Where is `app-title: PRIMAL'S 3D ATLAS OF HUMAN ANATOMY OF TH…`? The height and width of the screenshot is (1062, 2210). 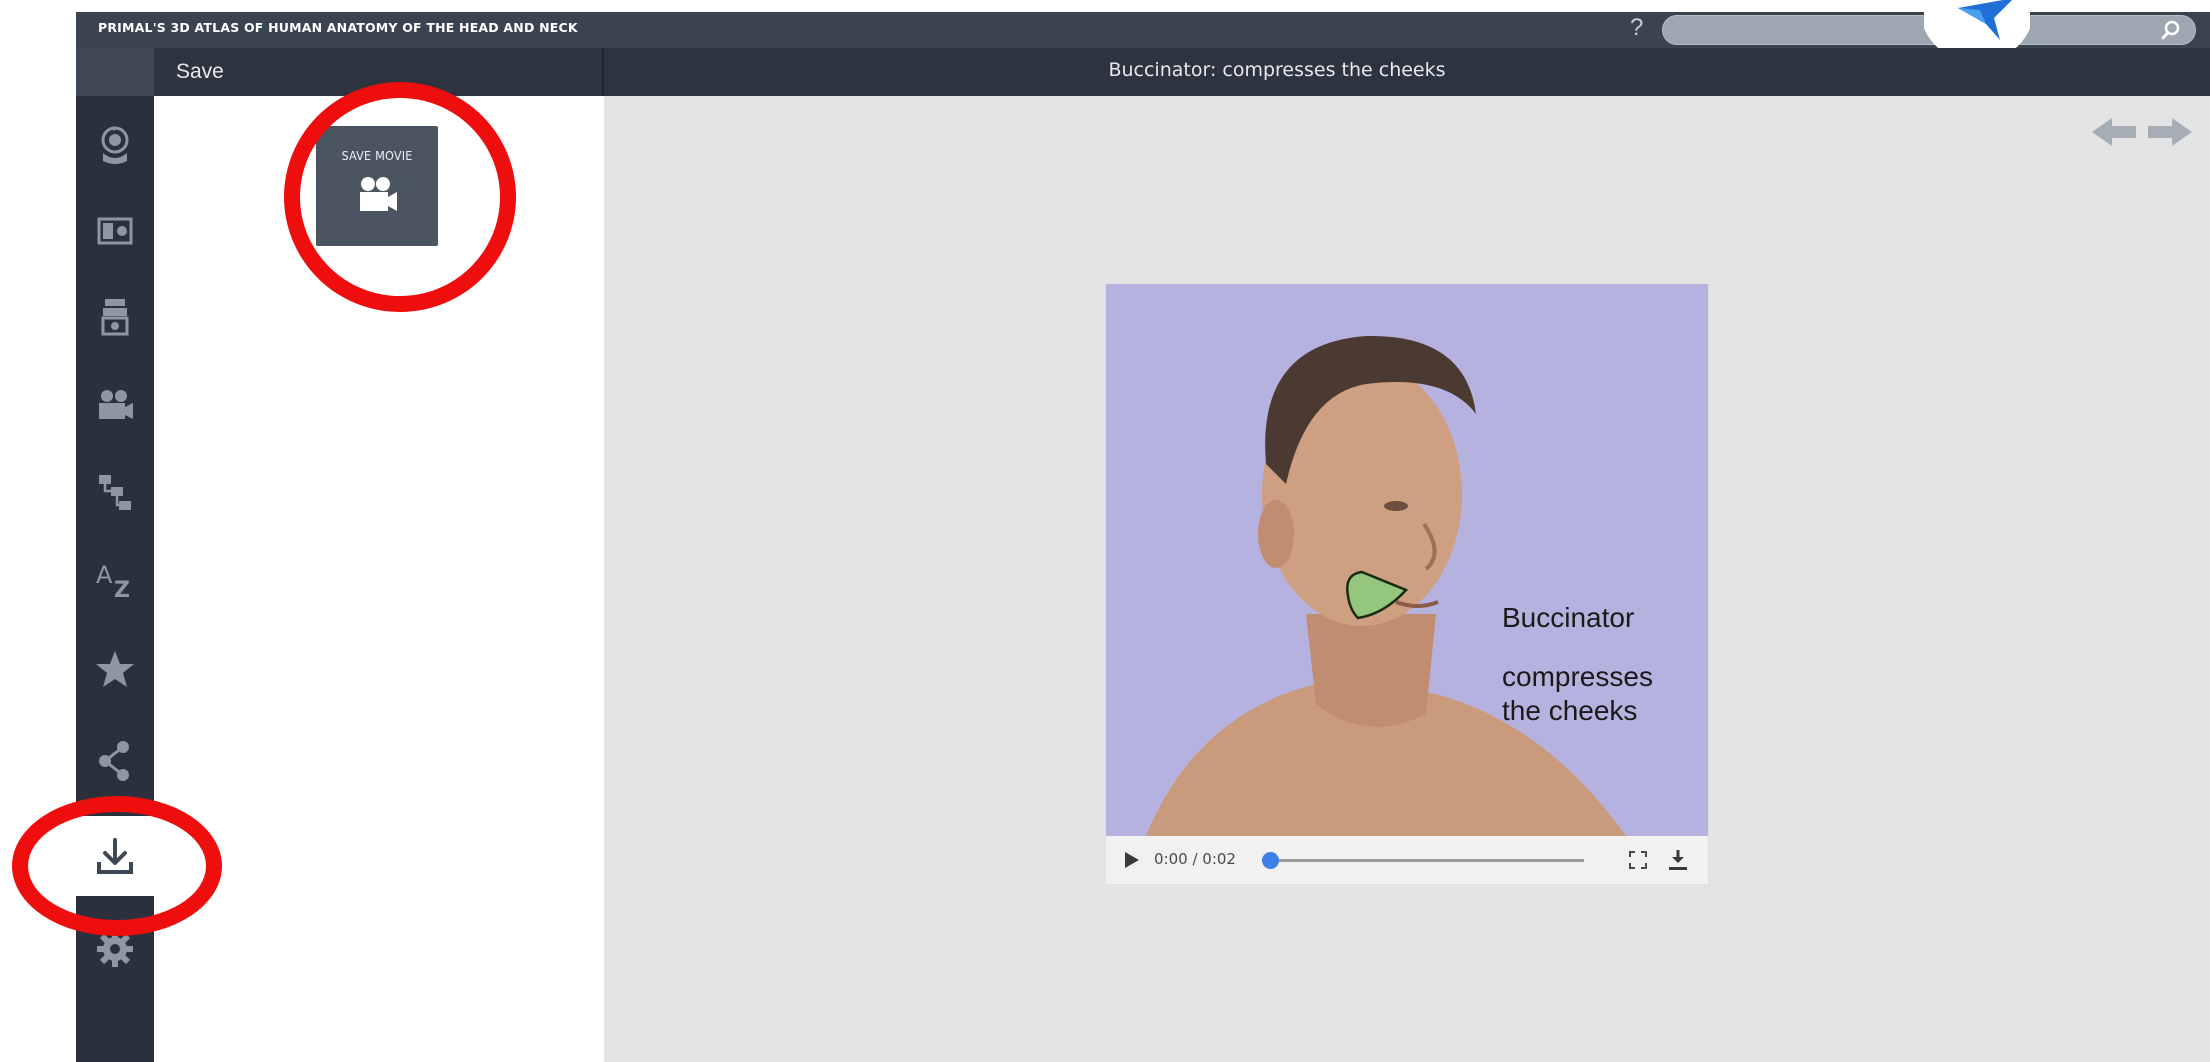
app-title: PRIMAL'S 3D ATLAS OF HUMAN ANATOMY OF TH… is located at coordinates (338, 27).